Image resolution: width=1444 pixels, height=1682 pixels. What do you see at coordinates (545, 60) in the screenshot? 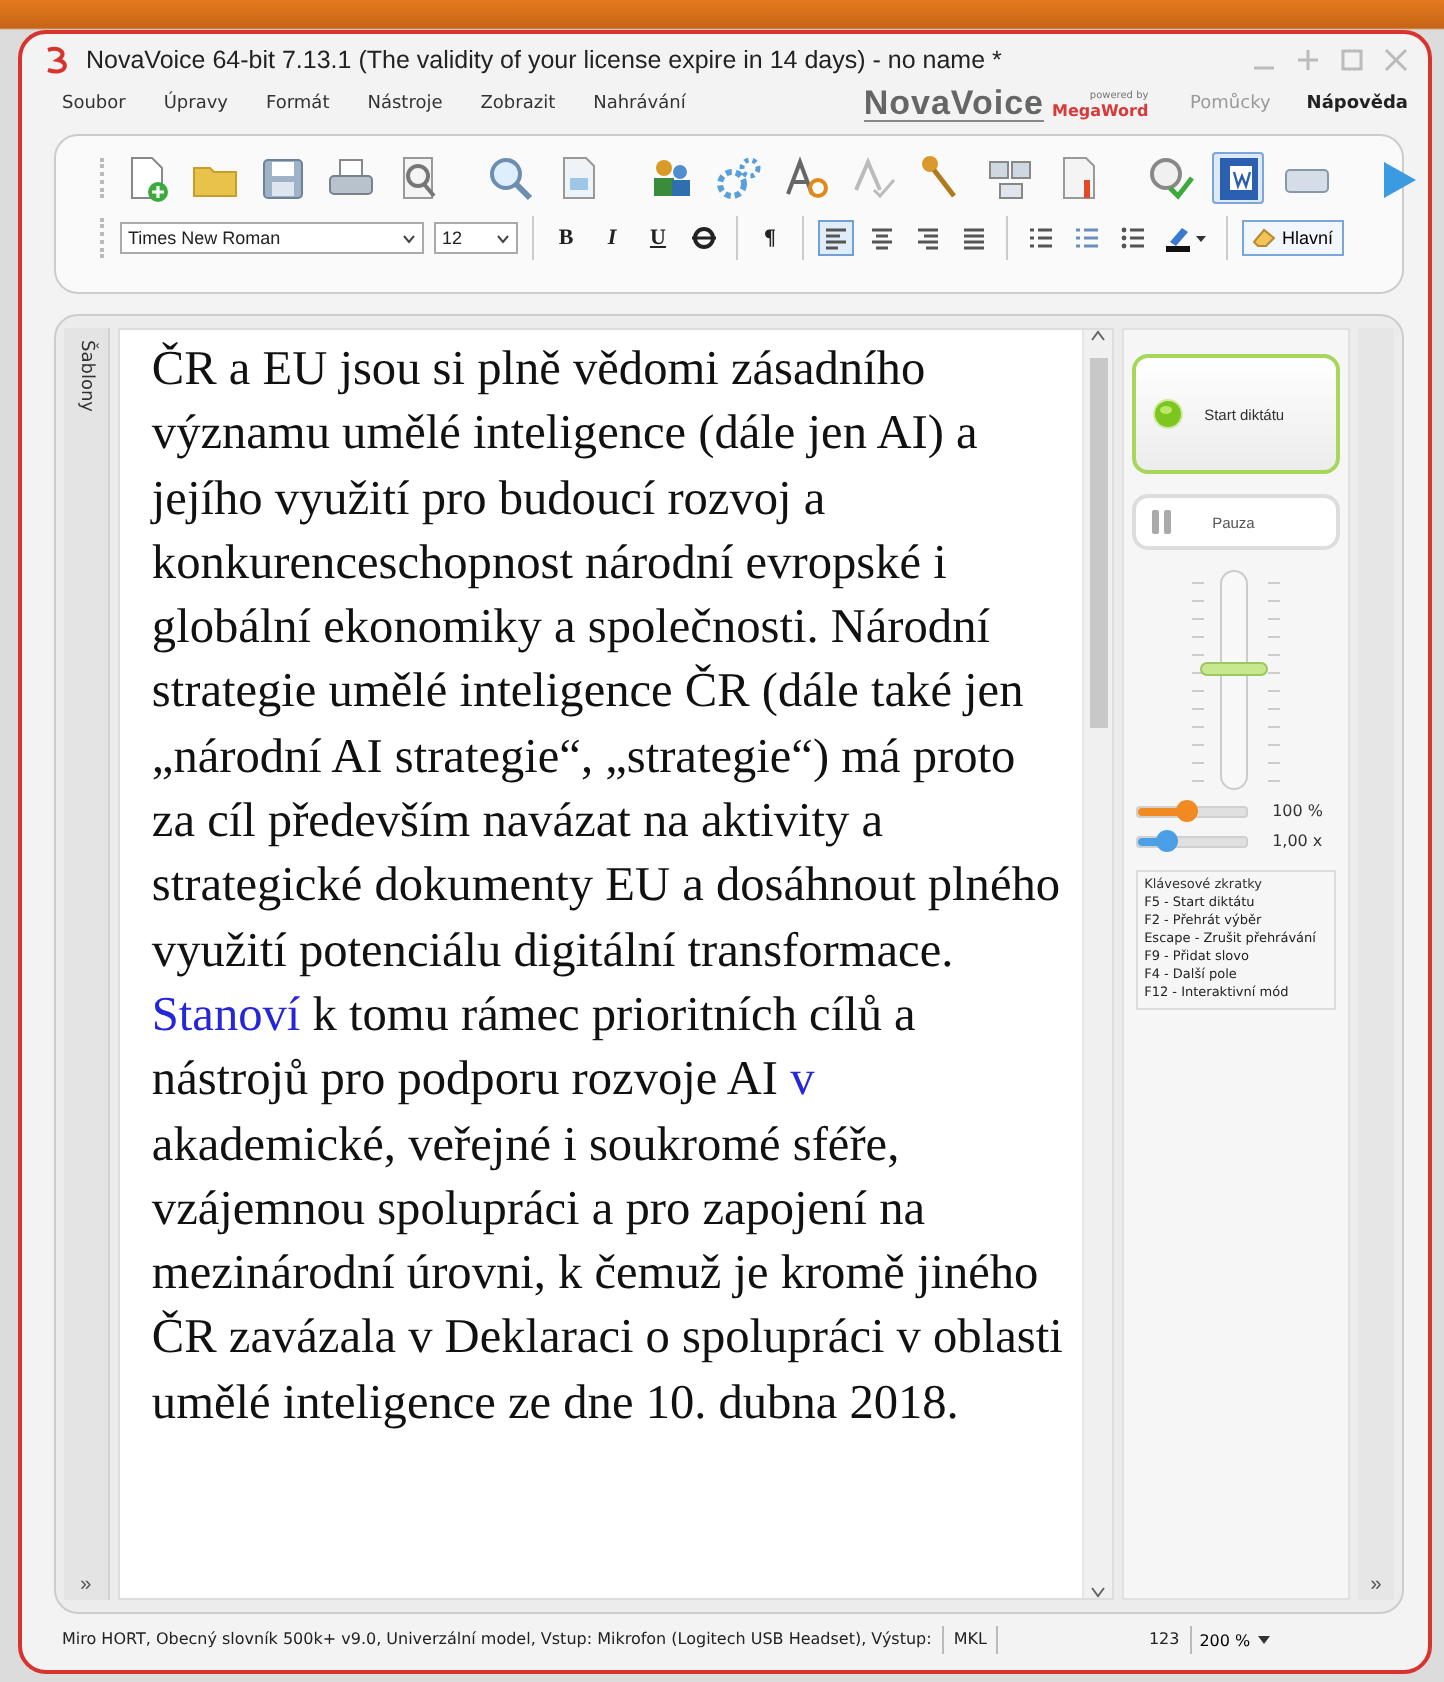
I see `window-title: NovaVoice 64-bit 7.13.1 (The validity of your license expire in 14 days) - no name *` at bounding box center [545, 60].